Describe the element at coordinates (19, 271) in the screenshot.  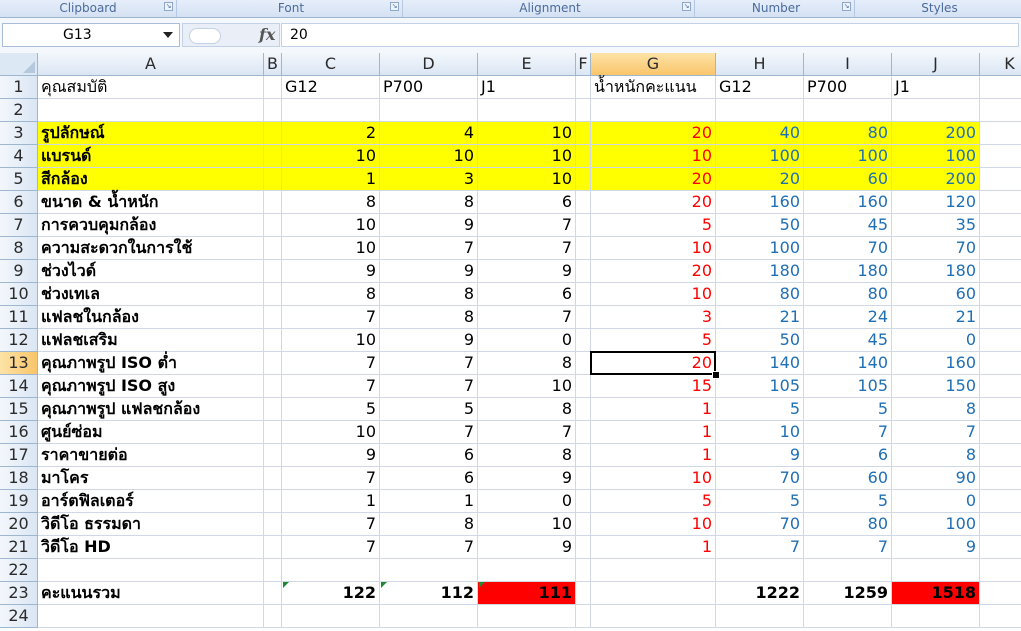
I see `row-header-9: 9` at that location.